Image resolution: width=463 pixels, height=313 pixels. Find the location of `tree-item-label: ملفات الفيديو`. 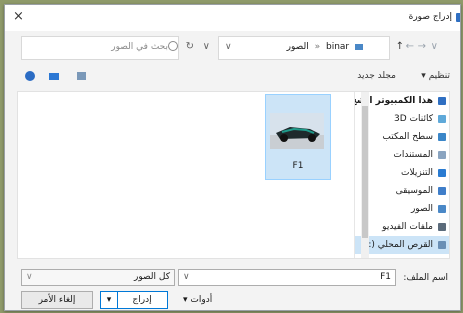

tree-item-label: ملفات الفيديو is located at coordinates (407, 227).